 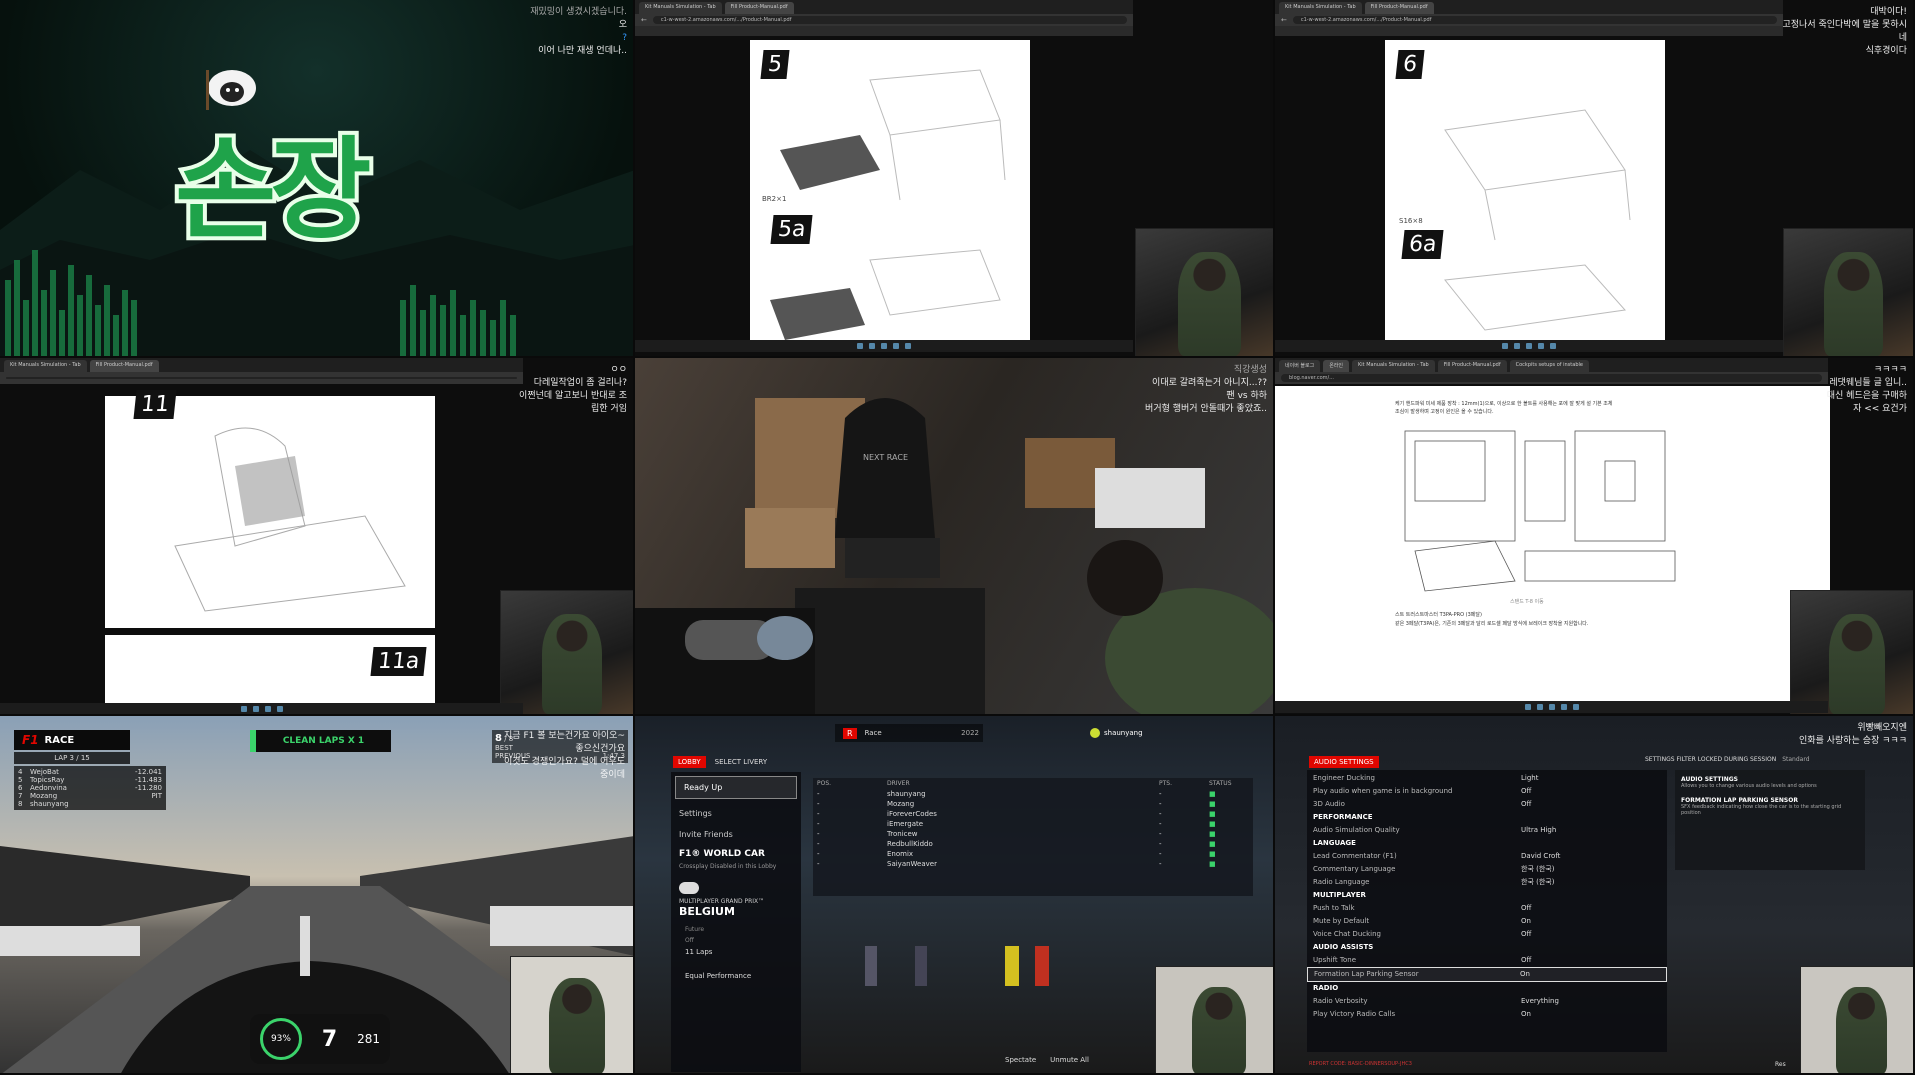 I want to click on assembly-diagram, so click(x=1537, y=220).